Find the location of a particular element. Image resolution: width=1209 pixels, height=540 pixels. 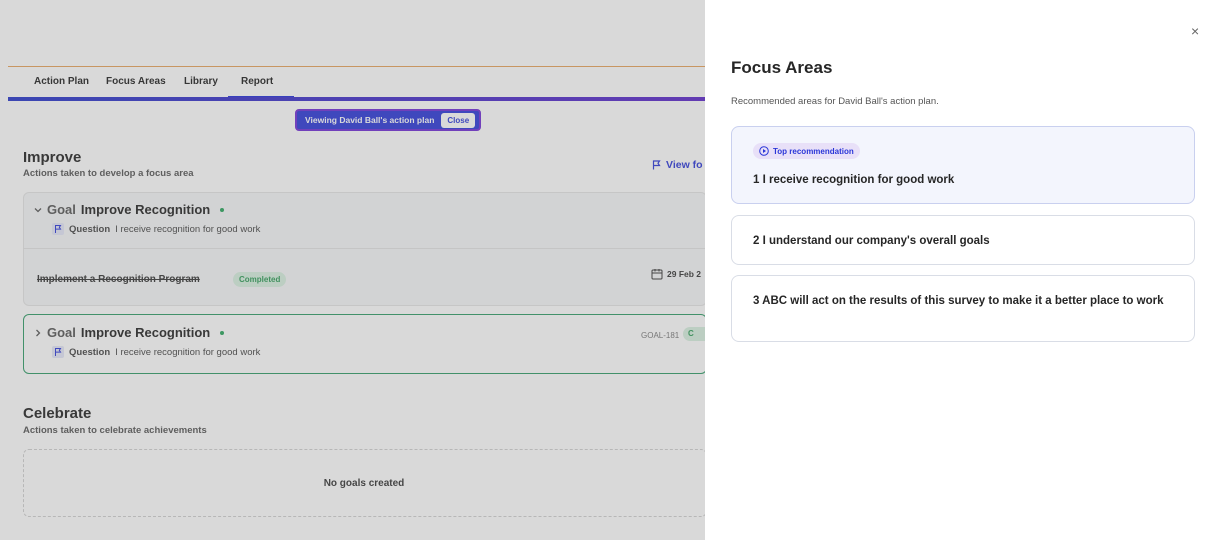

chevron-right-icon is located at coordinates (38, 332).